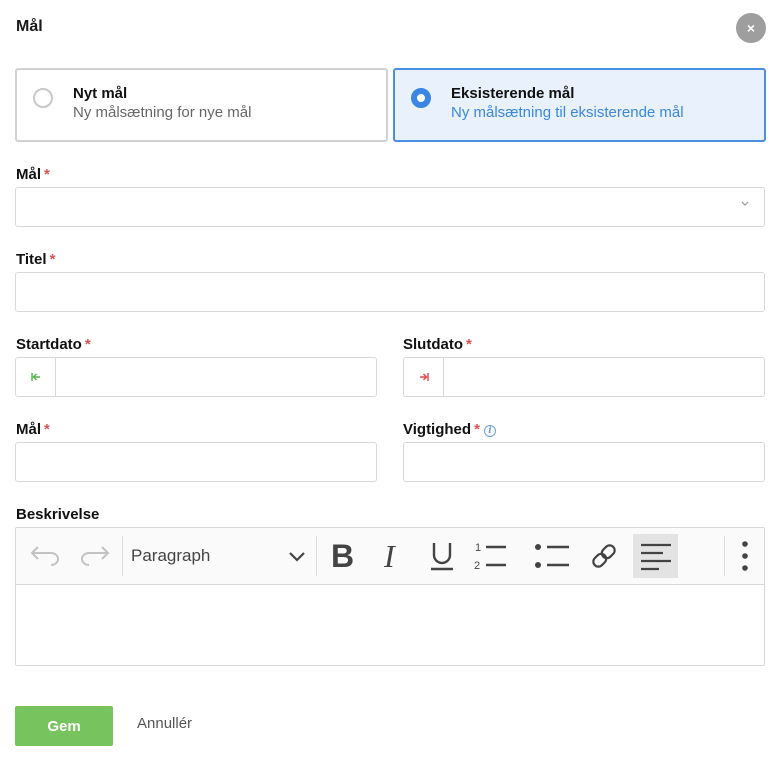  What do you see at coordinates (390, 207) in the screenshot?
I see `goal-select` at bounding box center [390, 207].